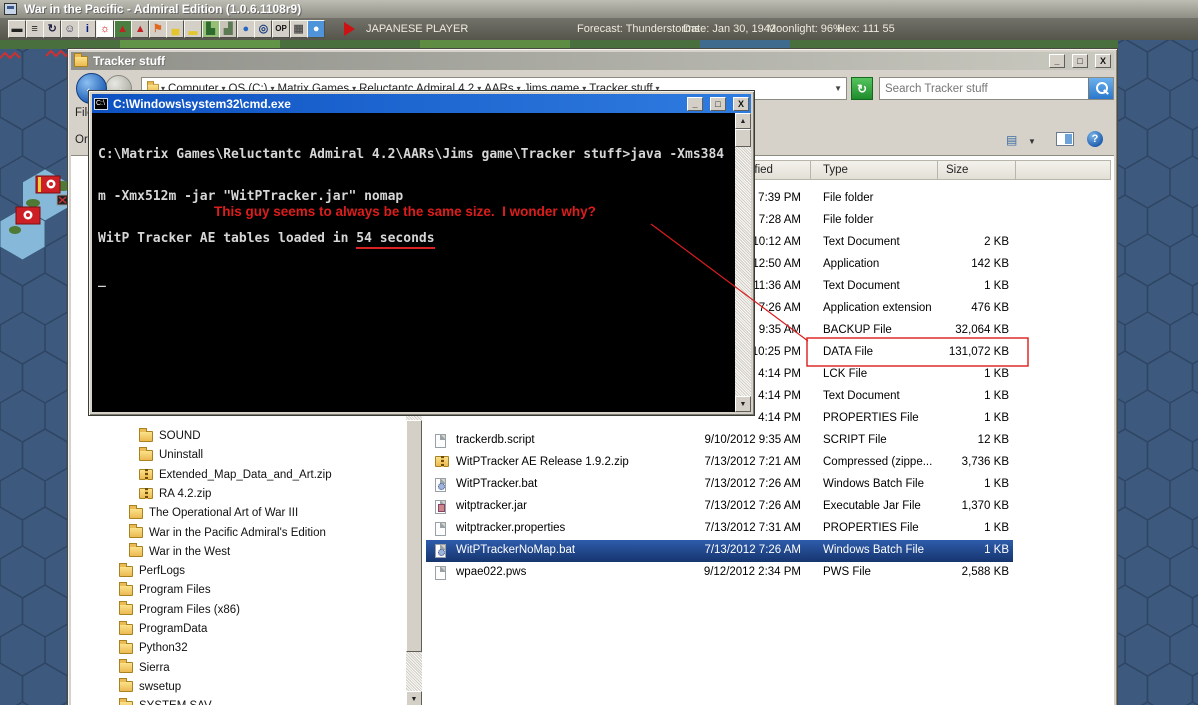  What do you see at coordinates (1100, 88) in the screenshot?
I see `search-icon` at bounding box center [1100, 88].